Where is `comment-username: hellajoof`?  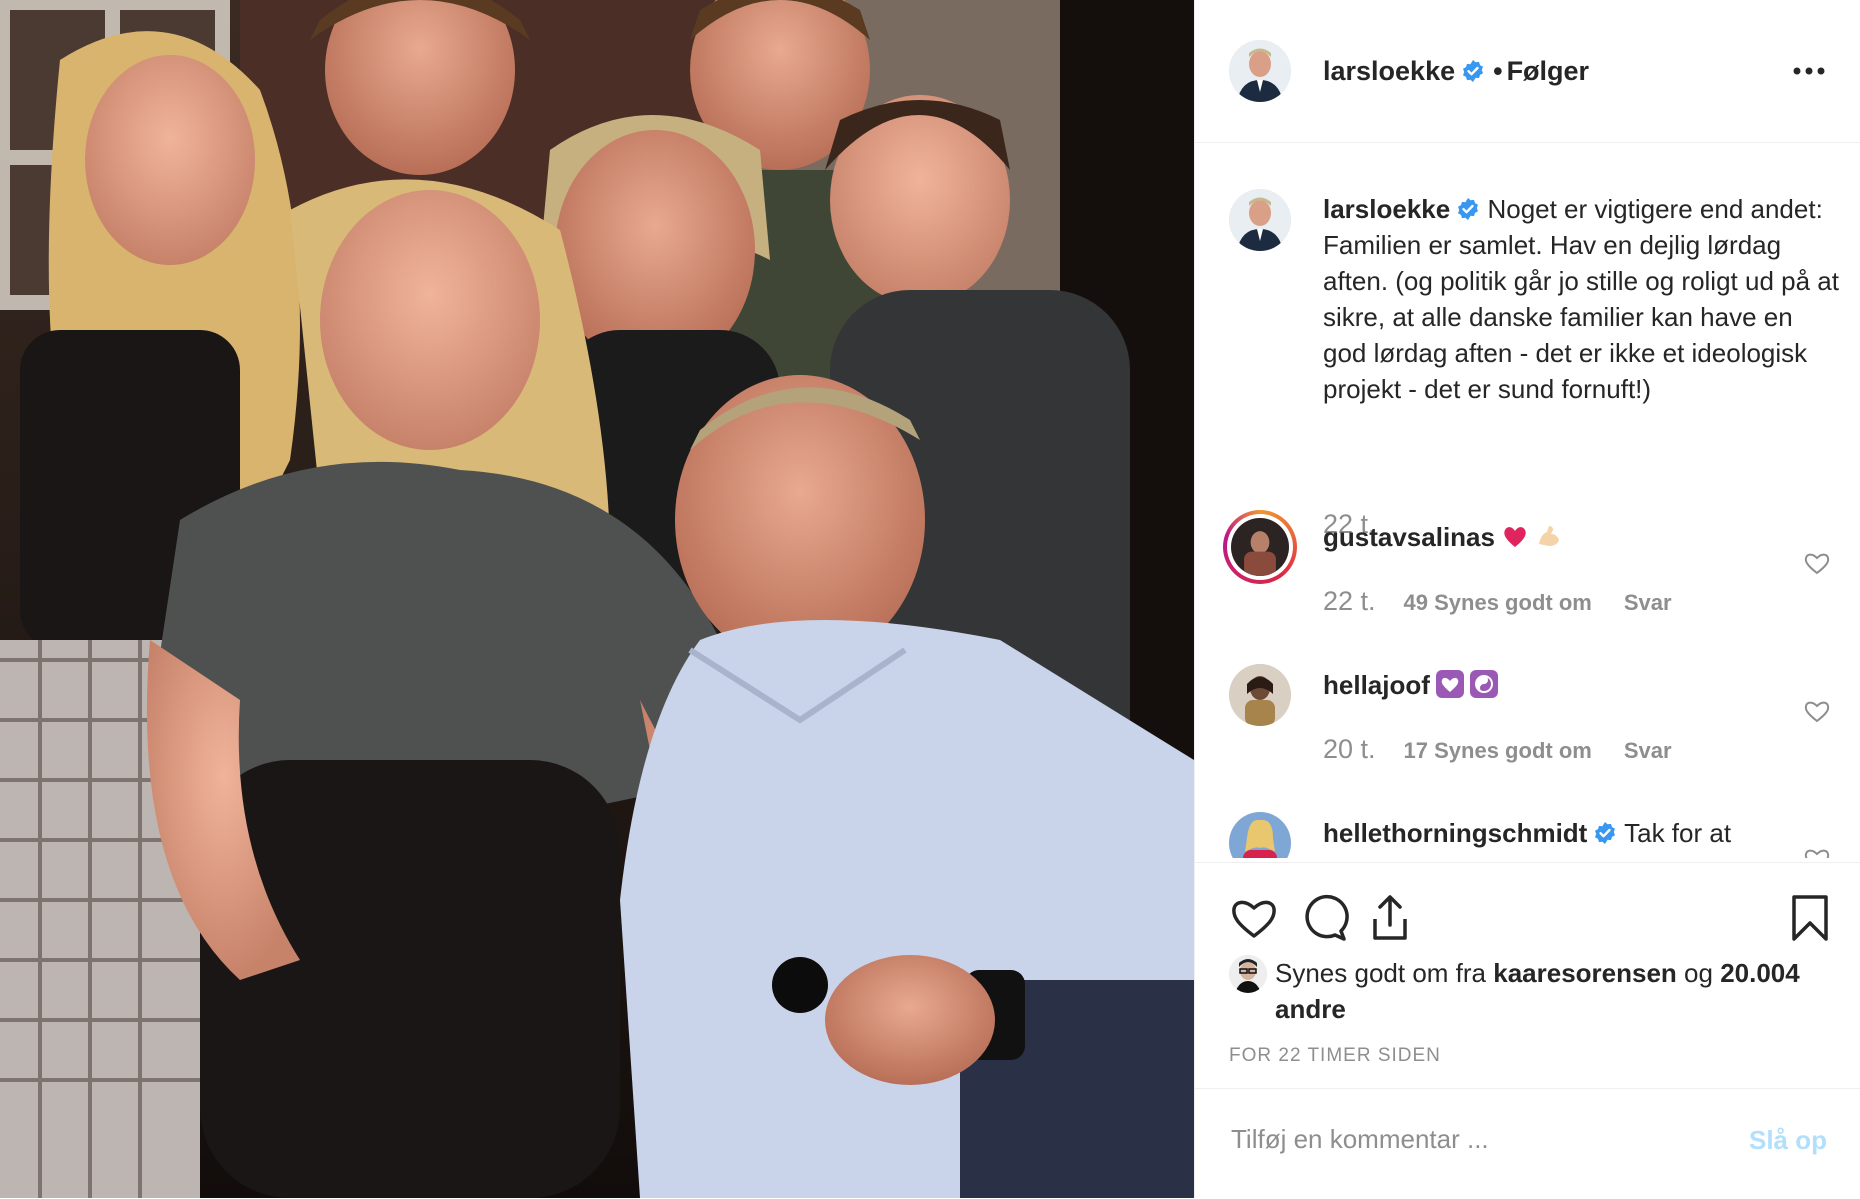
comment-username: hellajoof is located at coordinates (1376, 685).